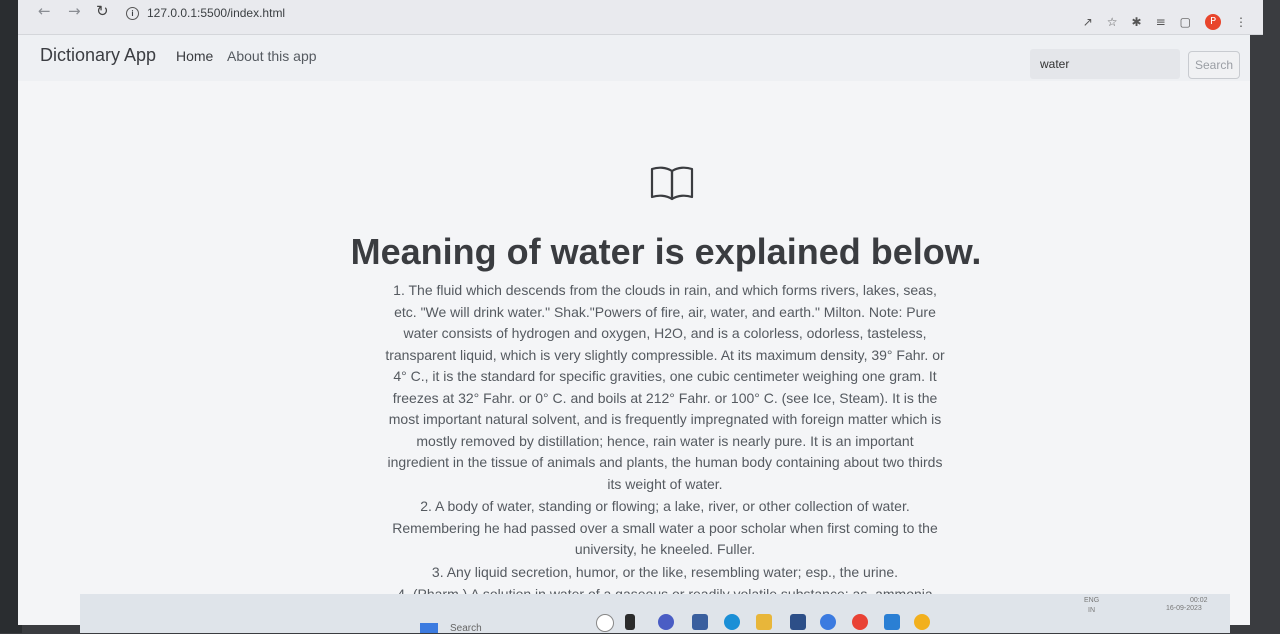  Describe the element at coordinates (1214, 65) in the screenshot. I see `search-button: Search` at that location.